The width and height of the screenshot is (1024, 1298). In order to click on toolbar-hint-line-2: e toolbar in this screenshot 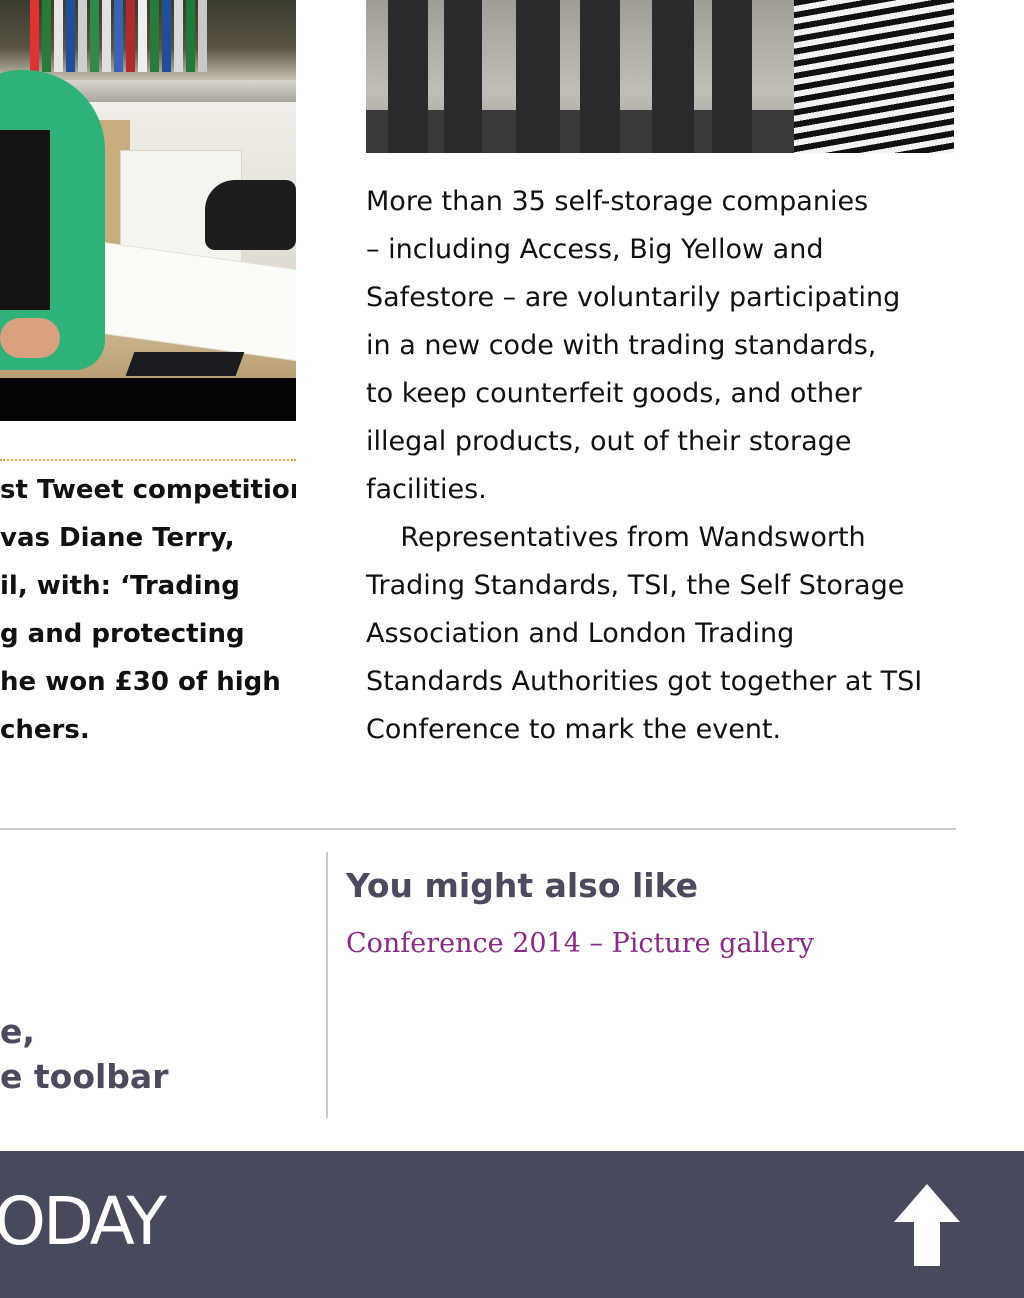, I will do `click(84, 1076)`.